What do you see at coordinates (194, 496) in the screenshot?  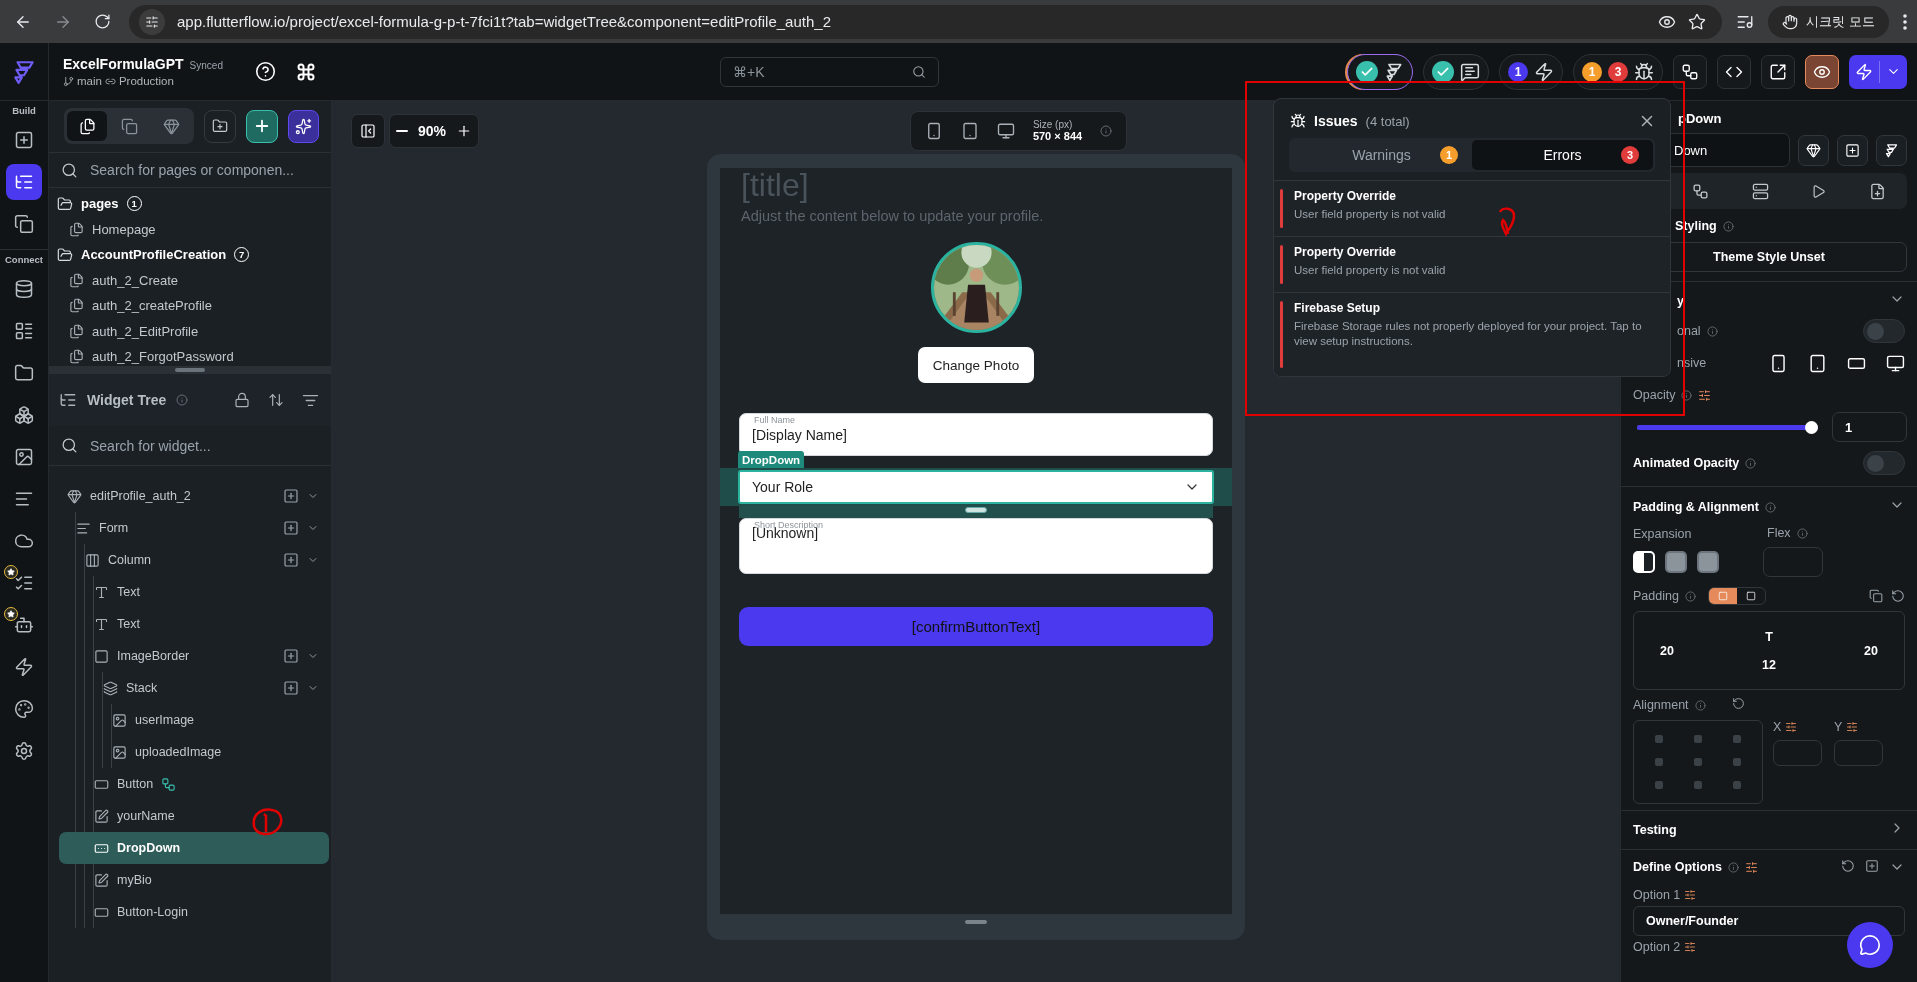 I see `tree-item: editProfile_auth_2` at bounding box center [194, 496].